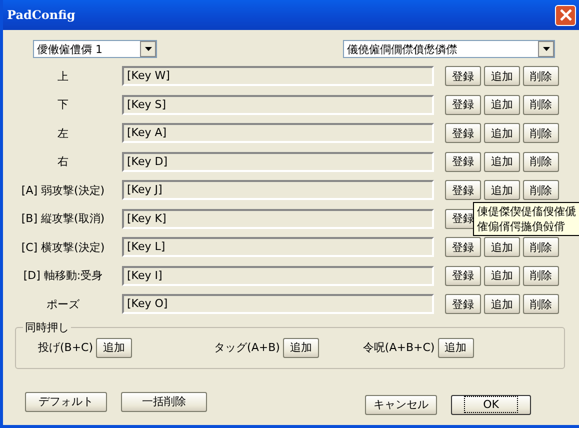 The width and height of the screenshot is (579, 428). Describe the element at coordinates (449, 49) in the screenshot. I see `dropdown: 儀僥僱僴僩僸僨僽僯僸` at that location.